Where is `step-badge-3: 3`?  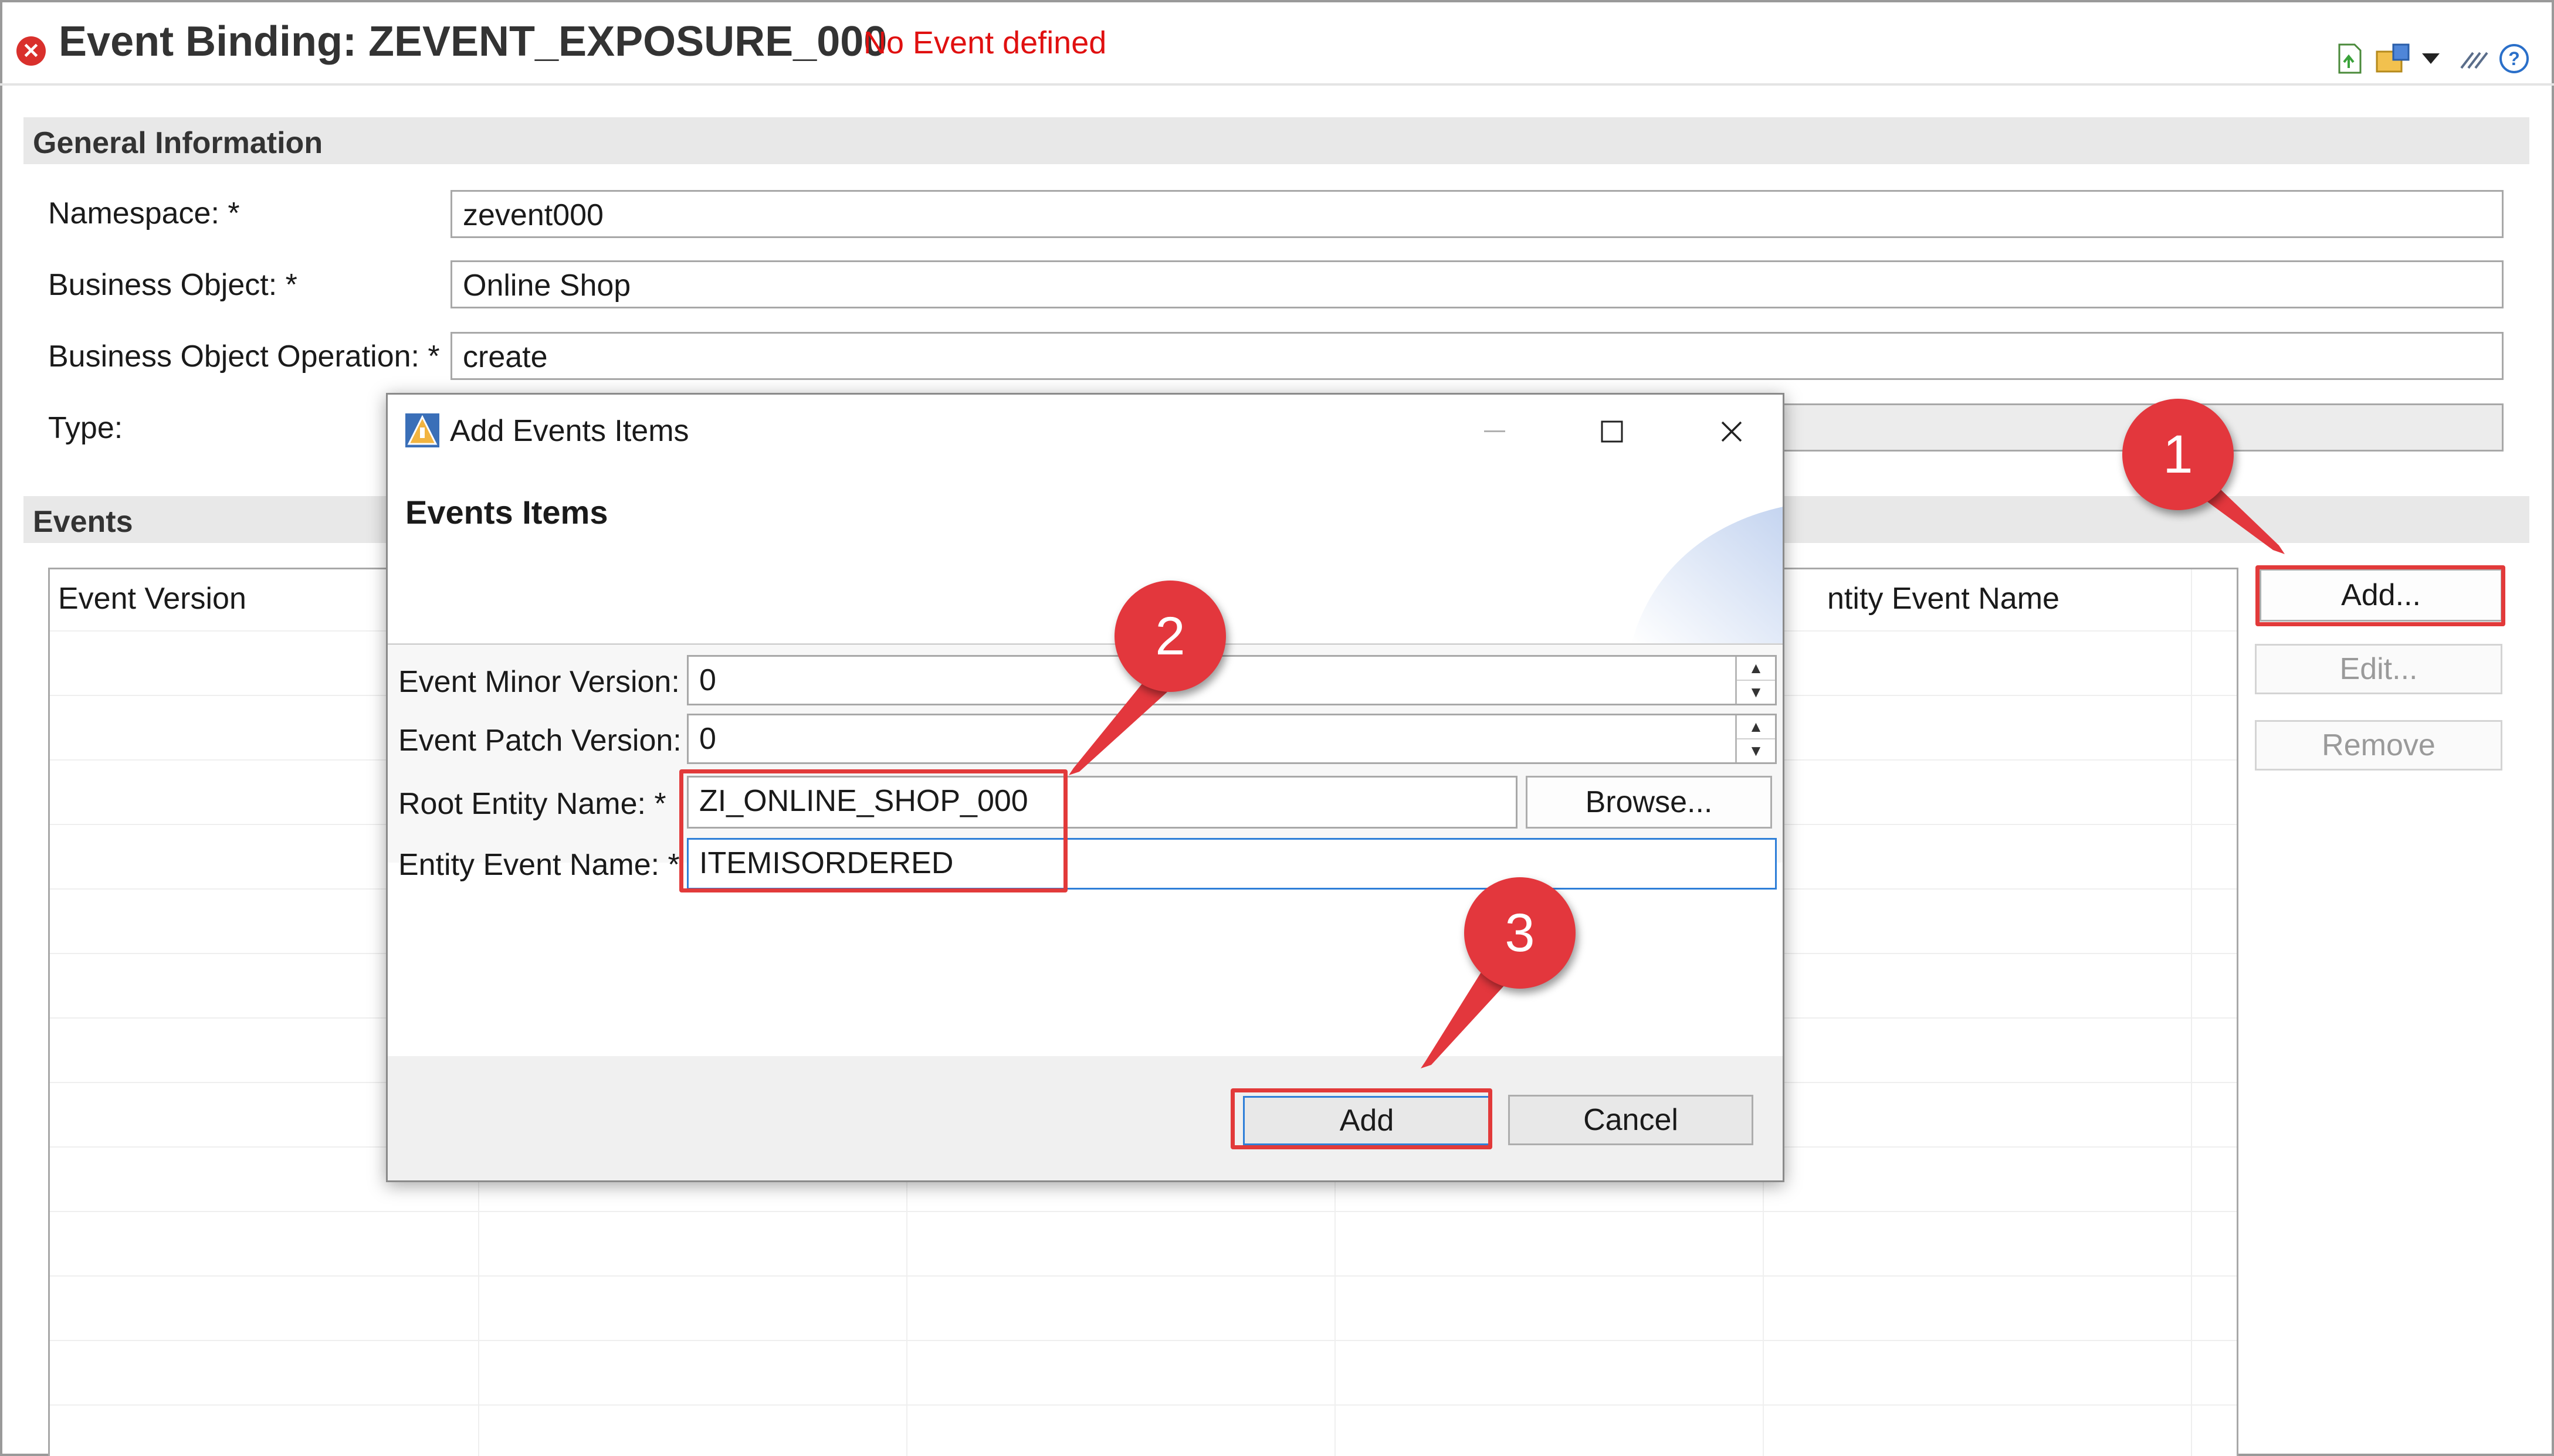
step-badge-3: 3 is located at coordinates (1520, 933).